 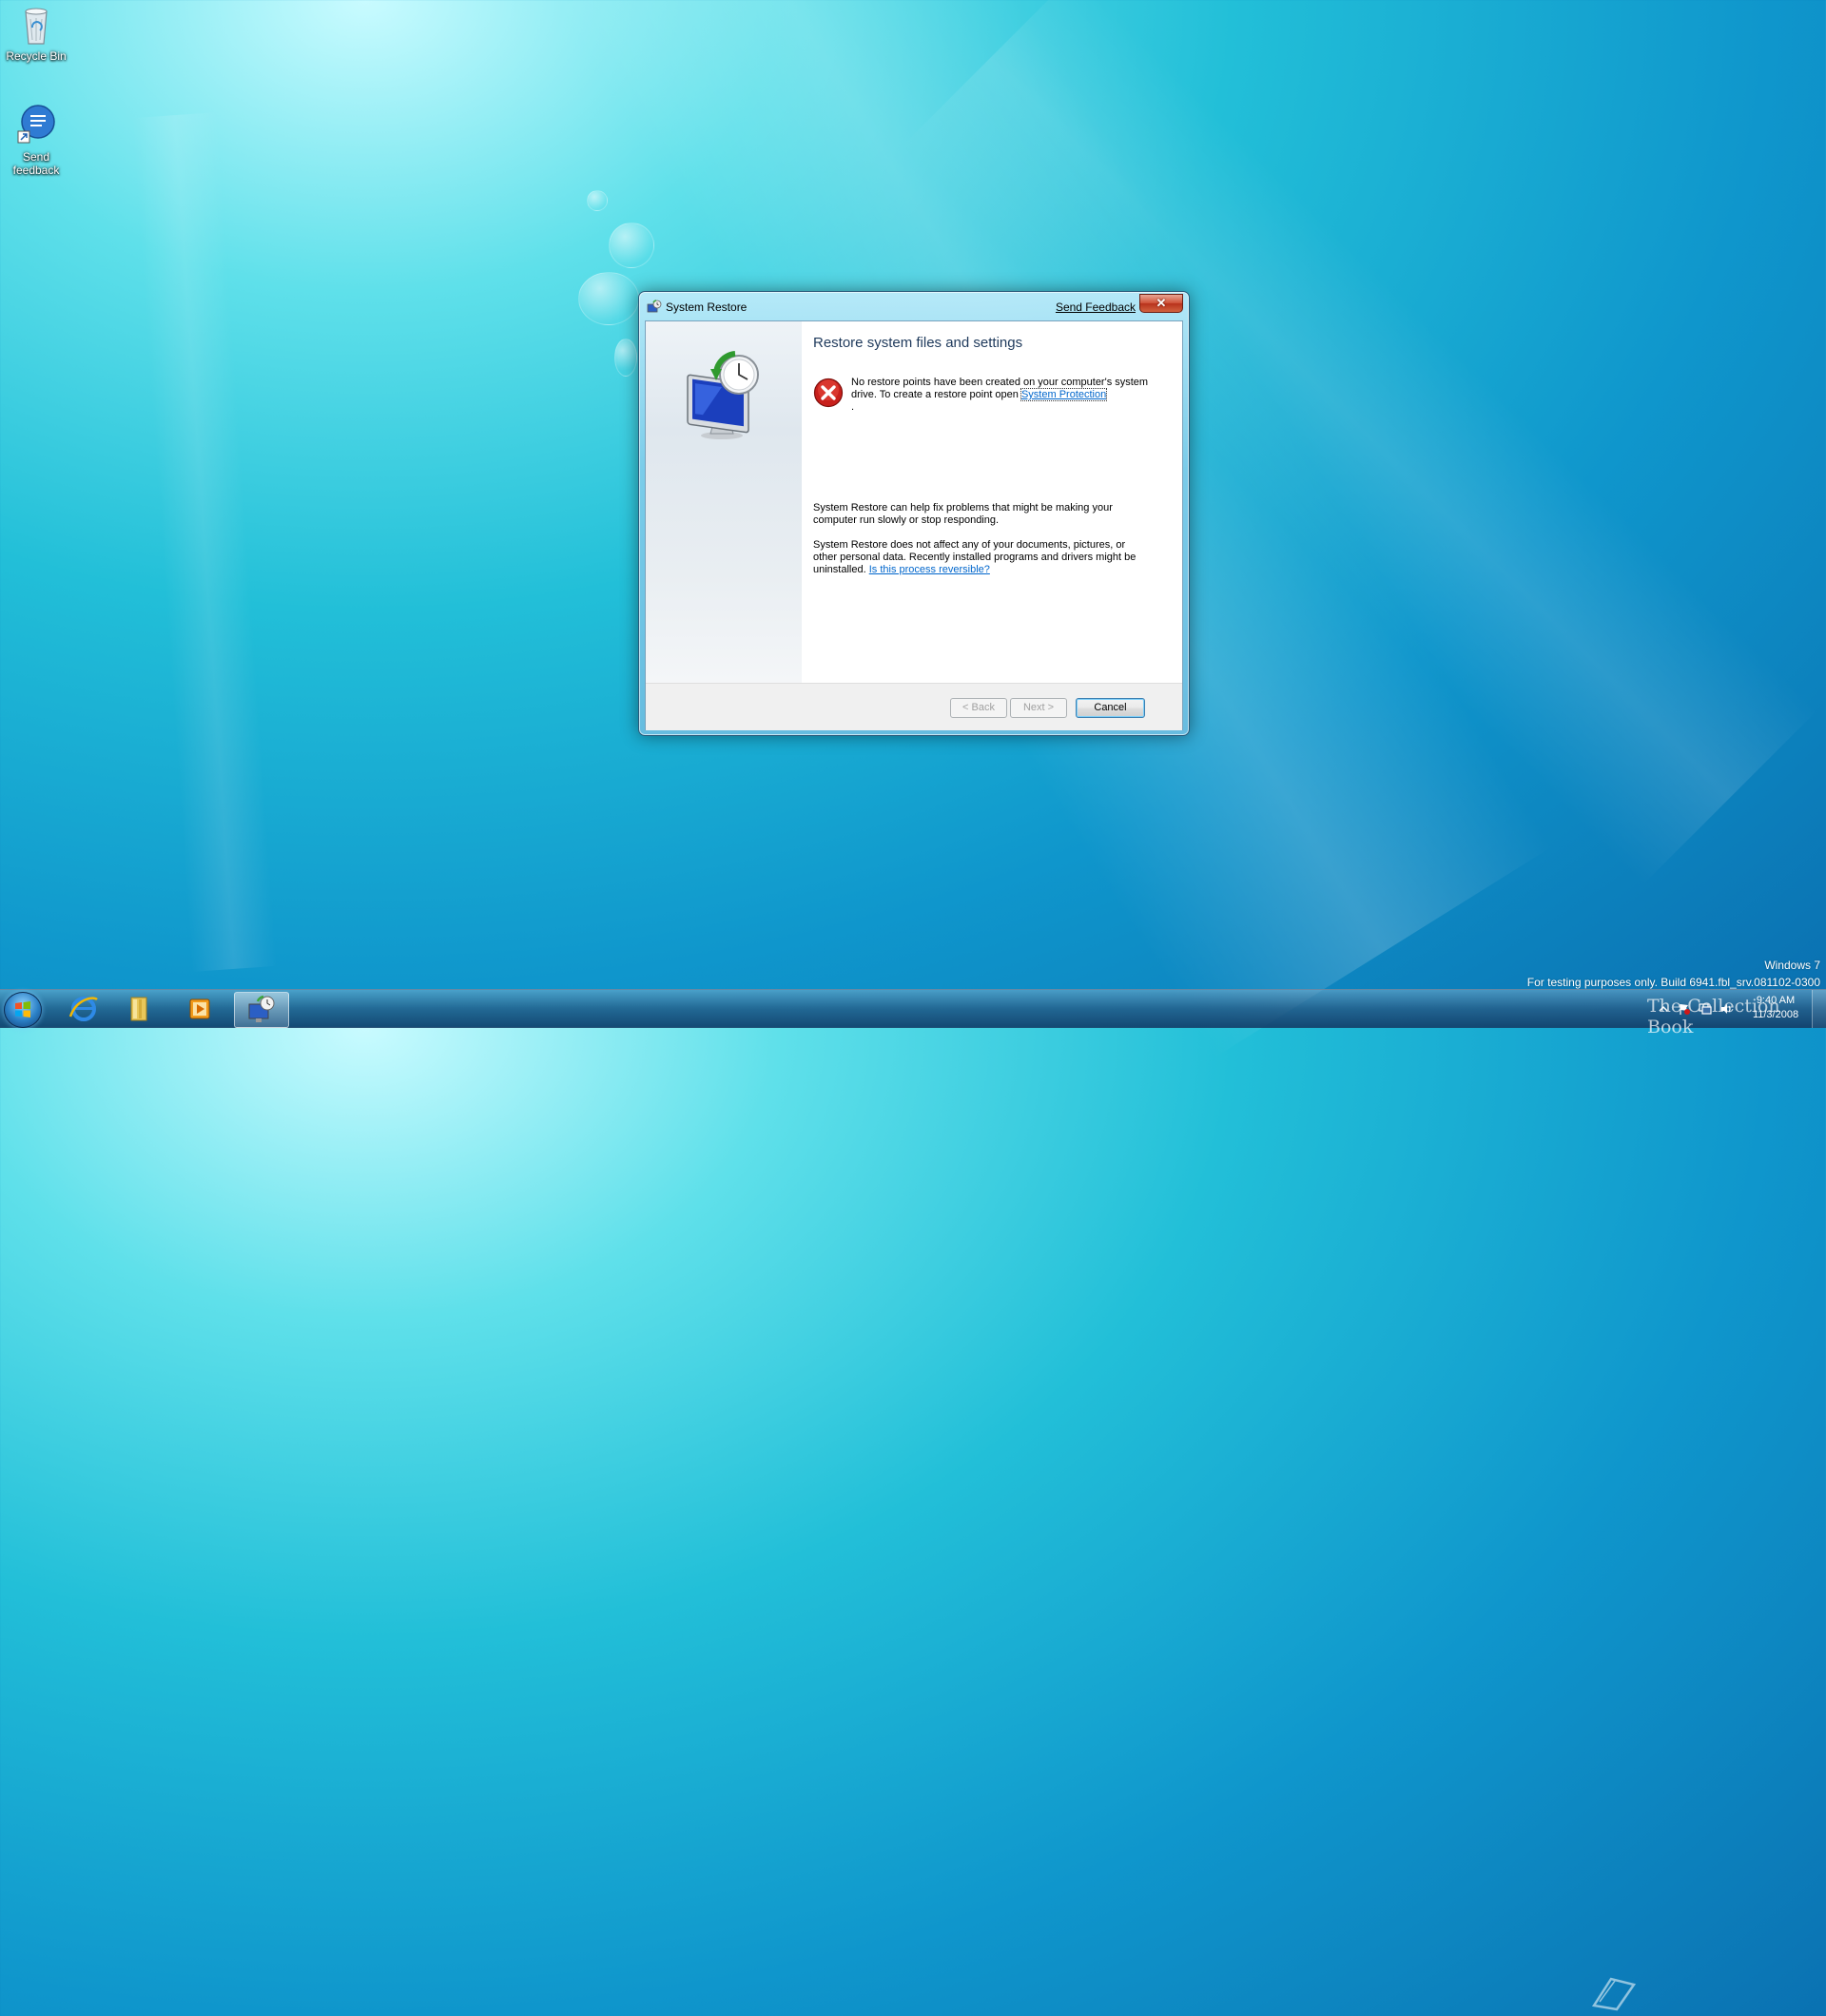 I want to click on taskbar-media-player, so click(x=199, y=1009).